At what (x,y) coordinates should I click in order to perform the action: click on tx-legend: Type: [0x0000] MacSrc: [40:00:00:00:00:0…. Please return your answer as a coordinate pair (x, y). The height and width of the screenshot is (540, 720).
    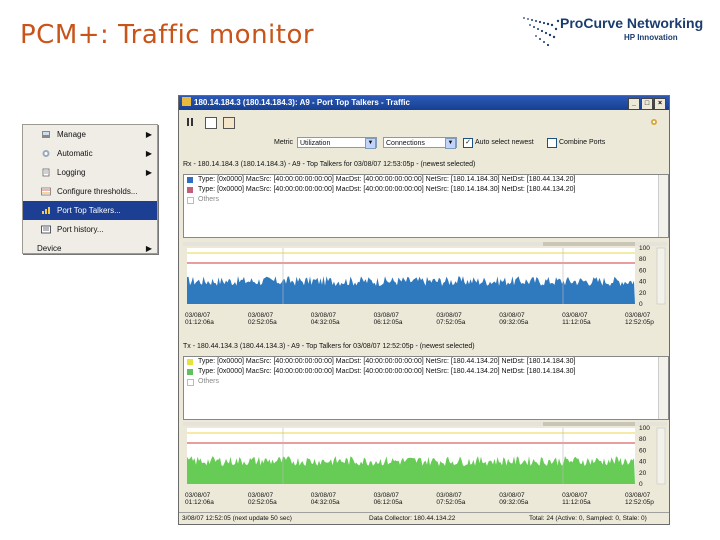
    Looking at the image, I should click on (426, 388).